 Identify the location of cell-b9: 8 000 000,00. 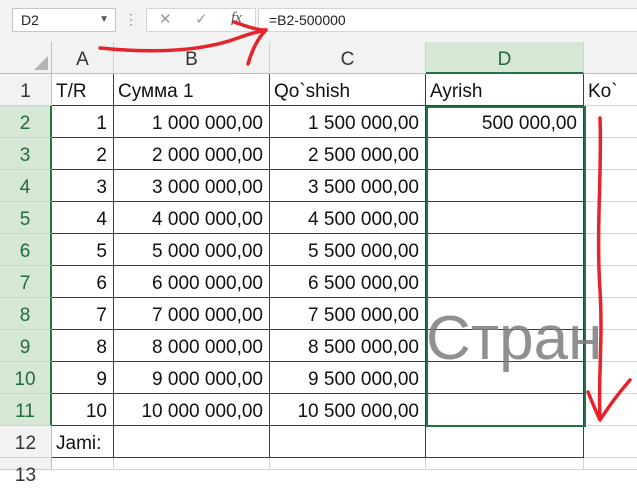
(192, 346).